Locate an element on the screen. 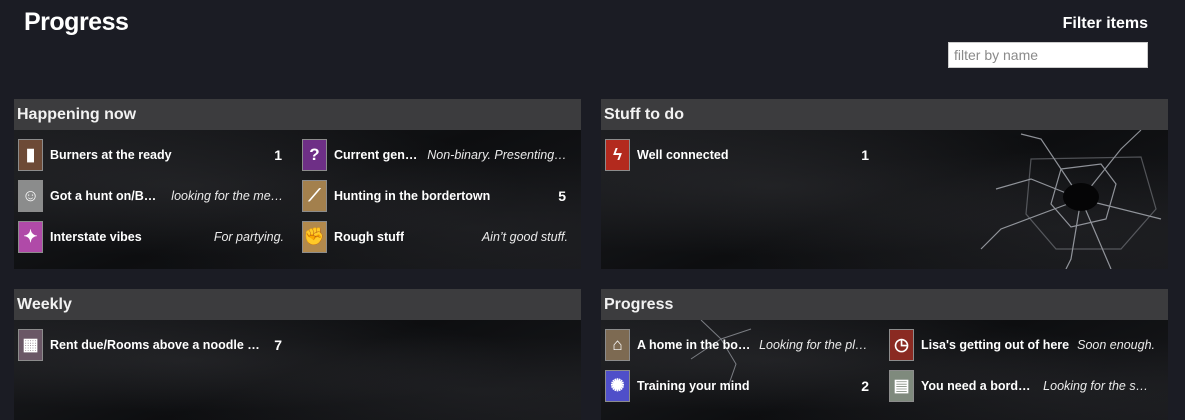 The image size is (1185, 420). page-title: Progress is located at coordinates (76, 22).